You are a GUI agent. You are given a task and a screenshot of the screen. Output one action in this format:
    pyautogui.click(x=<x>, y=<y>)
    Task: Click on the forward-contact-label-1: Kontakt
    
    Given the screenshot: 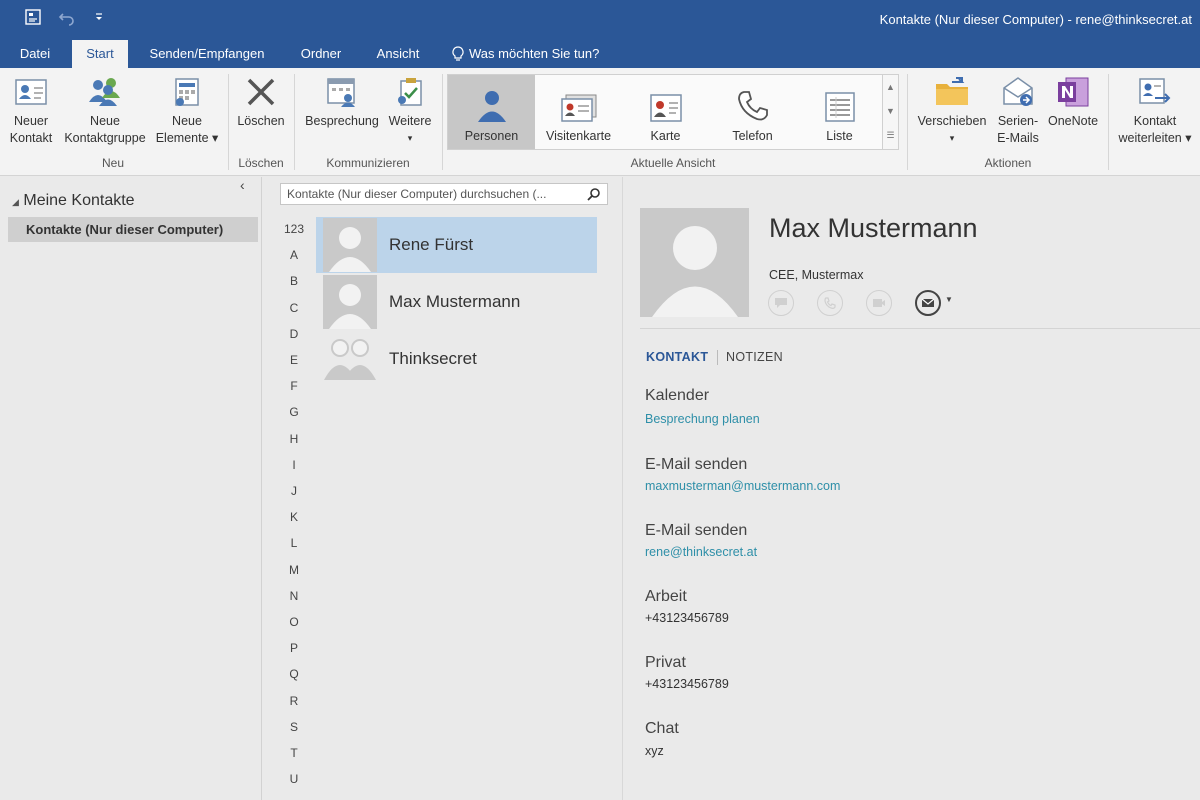 What is the action you would take?
    pyautogui.click(x=1155, y=121)
    